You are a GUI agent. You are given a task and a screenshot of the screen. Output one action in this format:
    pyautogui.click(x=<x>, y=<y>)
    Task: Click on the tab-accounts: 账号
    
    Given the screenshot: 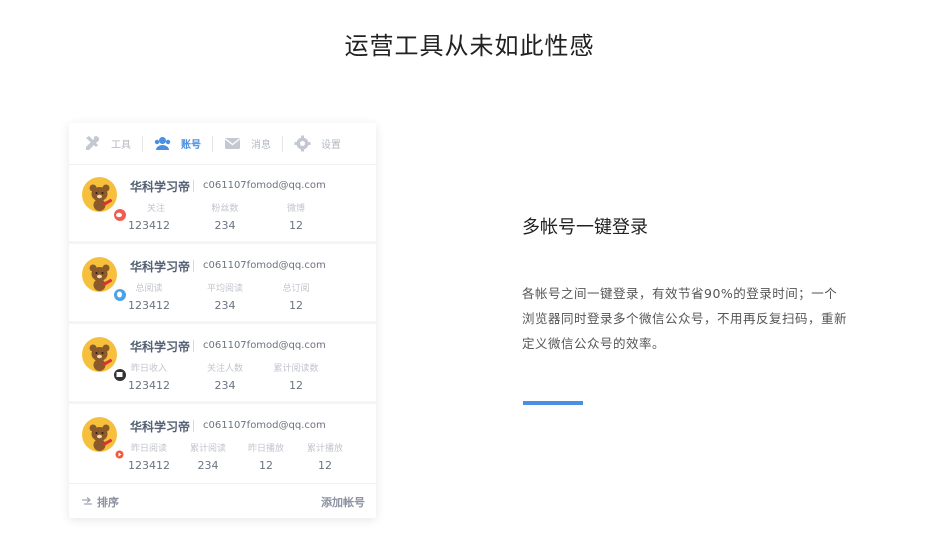 What is the action you would take?
    pyautogui.click(x=177, y=143)
    